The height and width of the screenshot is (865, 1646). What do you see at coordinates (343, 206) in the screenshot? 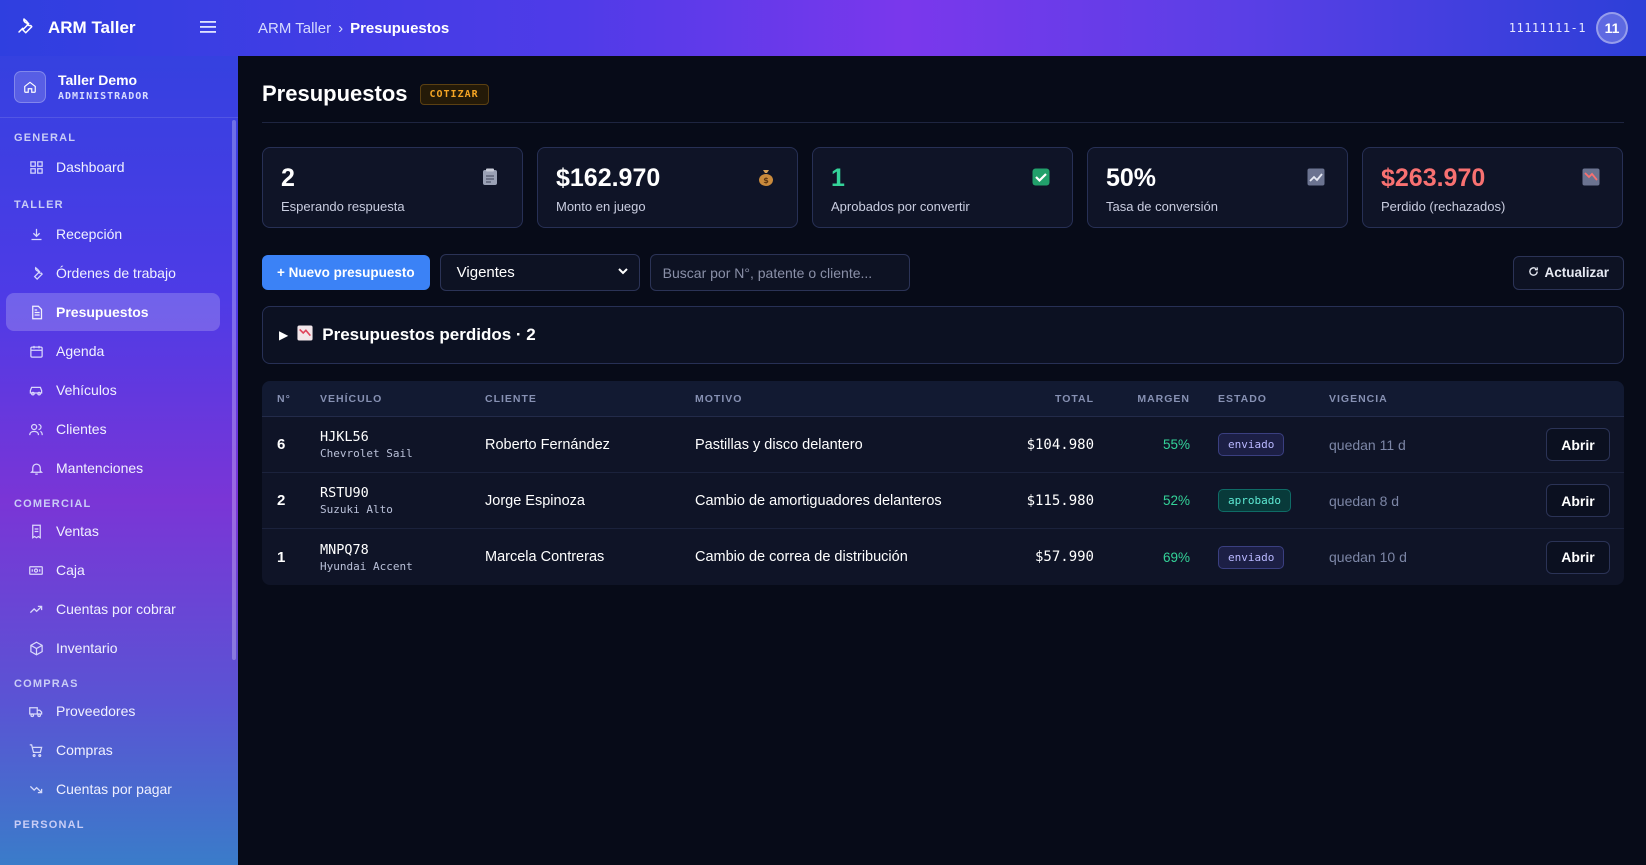
I see `stat-label: Esperando respuesta` at bounding box center [343, 206].